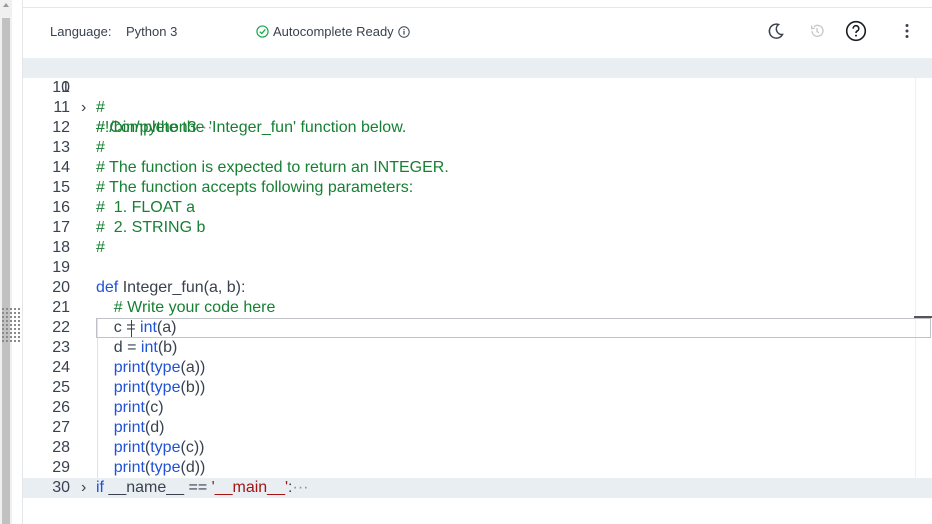 This screenshot has width=932, height=524. I want to click on code-line-1: 1 › #!/bin/python3···, so click(477, 97).